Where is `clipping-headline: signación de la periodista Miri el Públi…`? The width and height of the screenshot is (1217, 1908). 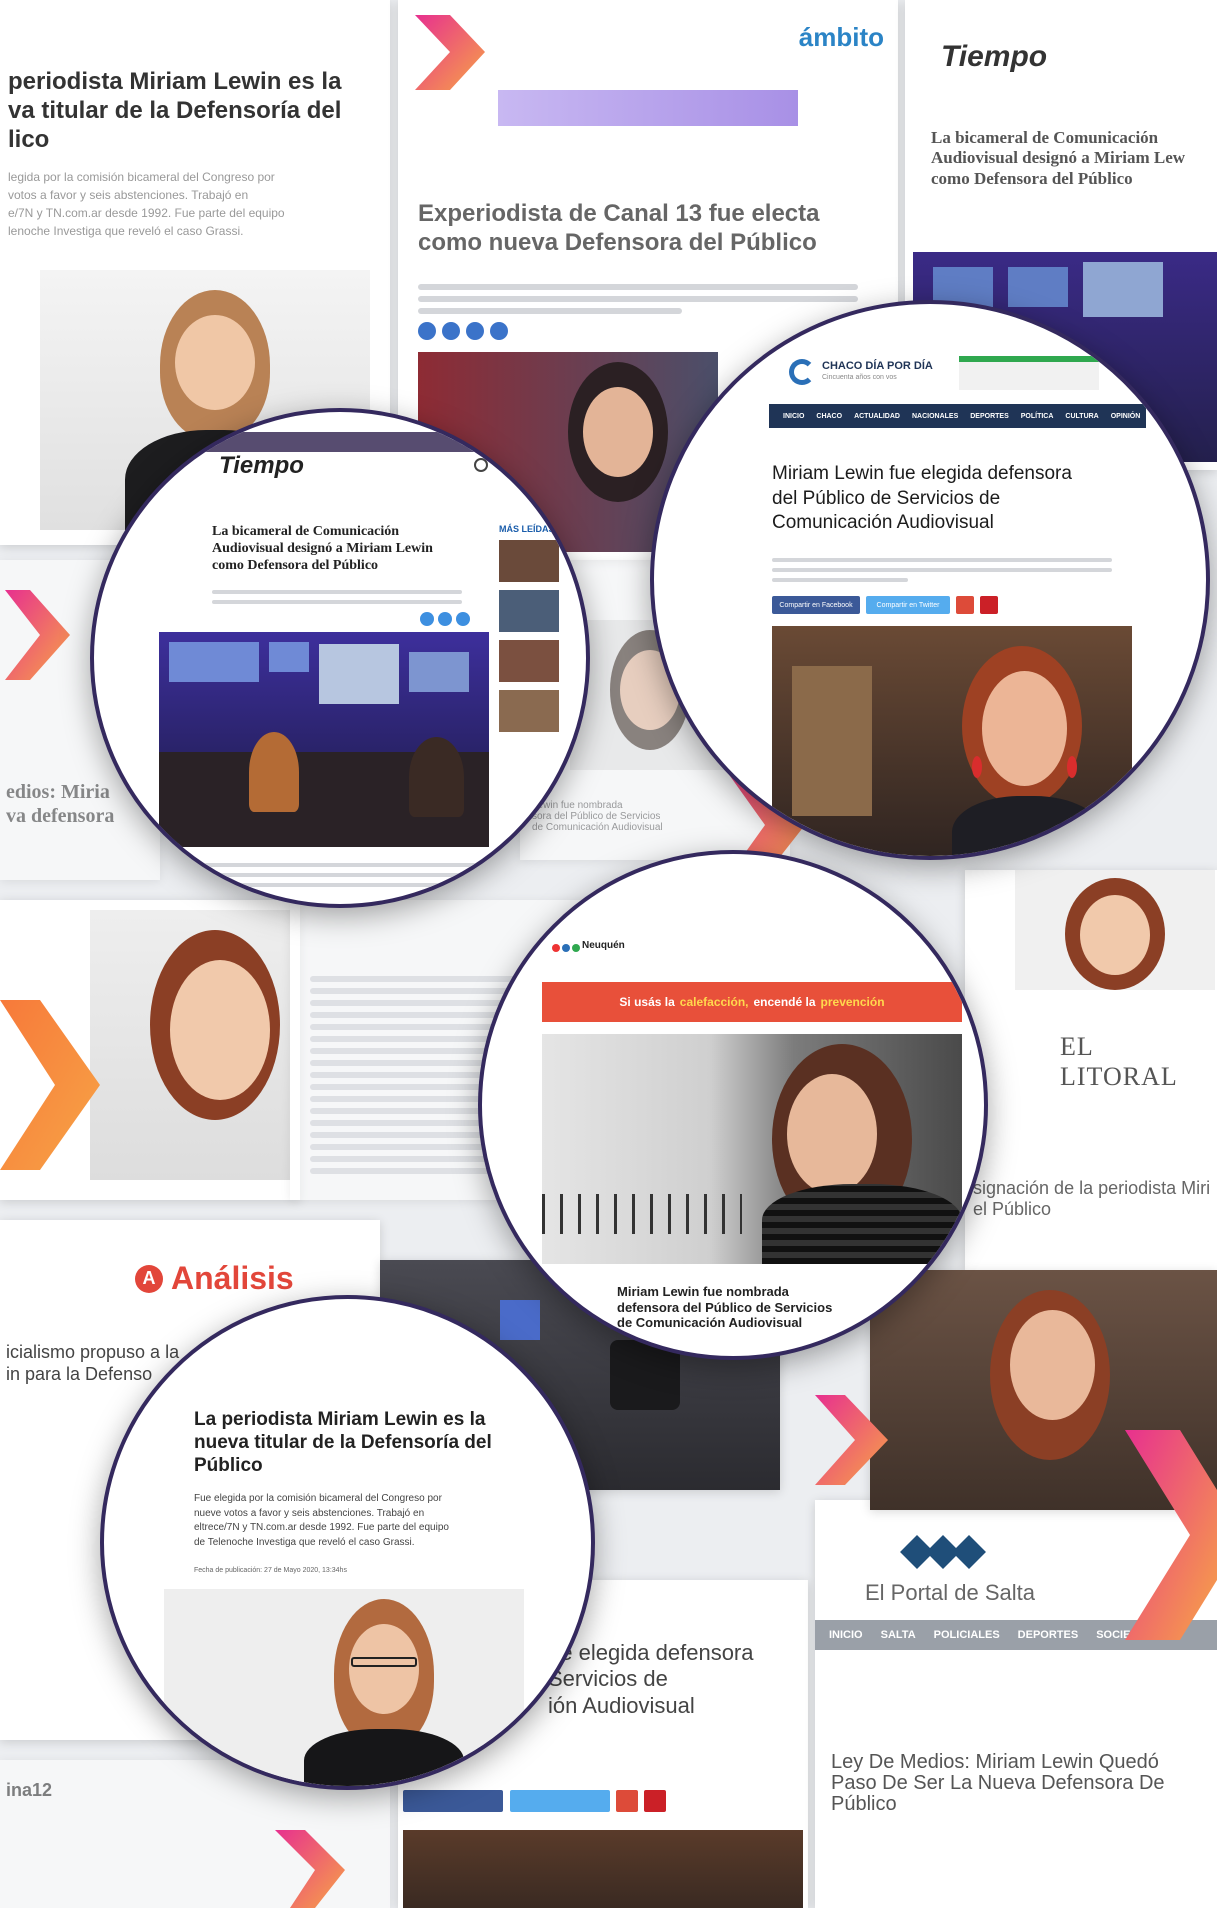
clipping-headline: signación de la periodista Miri el Públi… is located at coordinates (1092, 1198).